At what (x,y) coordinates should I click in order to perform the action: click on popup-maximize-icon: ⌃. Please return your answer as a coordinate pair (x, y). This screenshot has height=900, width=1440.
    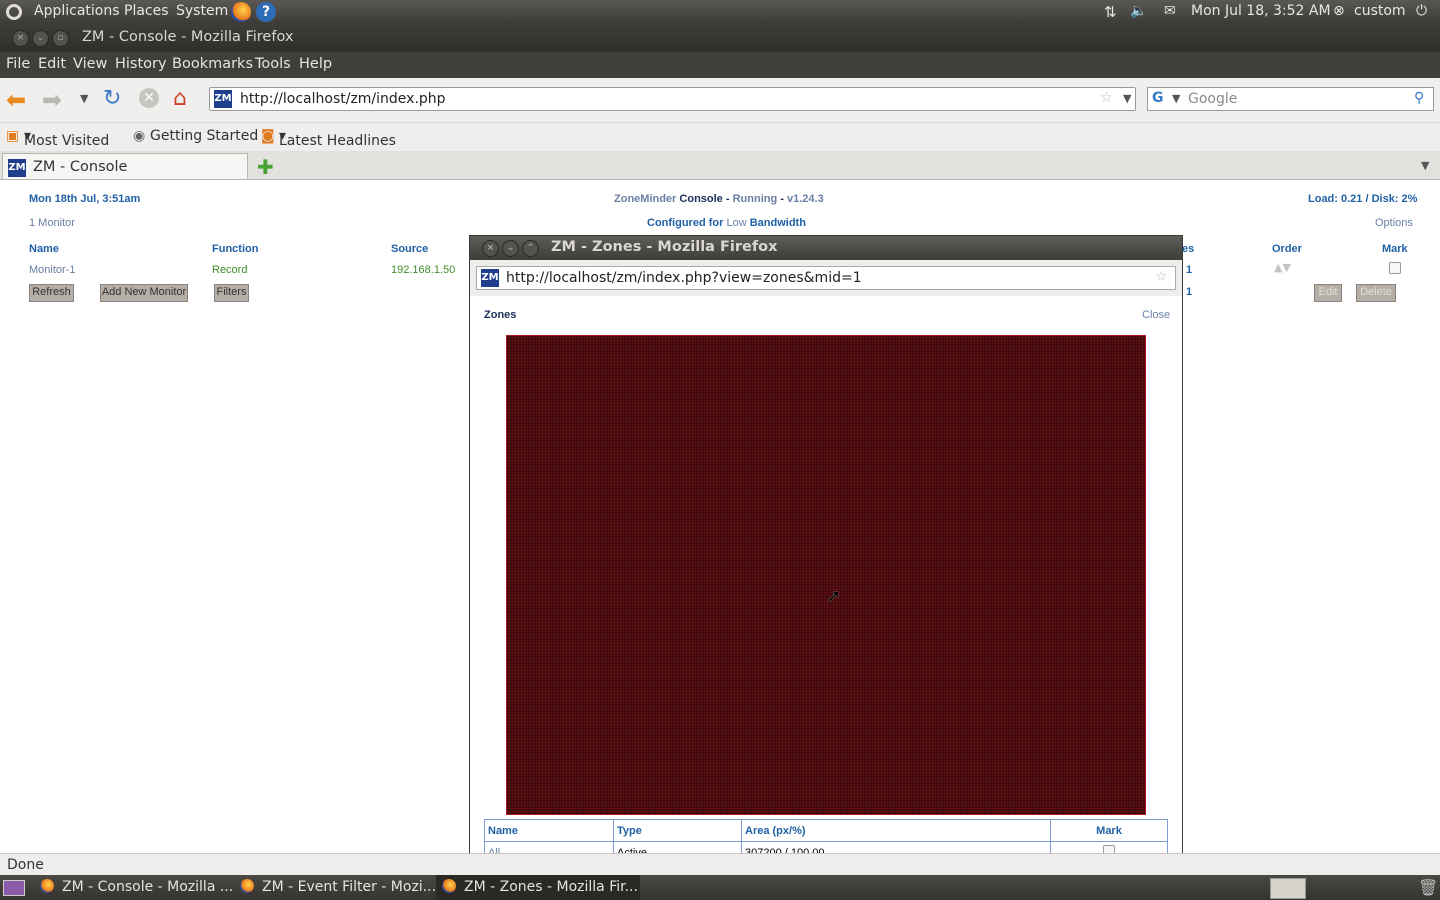
    Looking at the image, I should click on (530, 248).